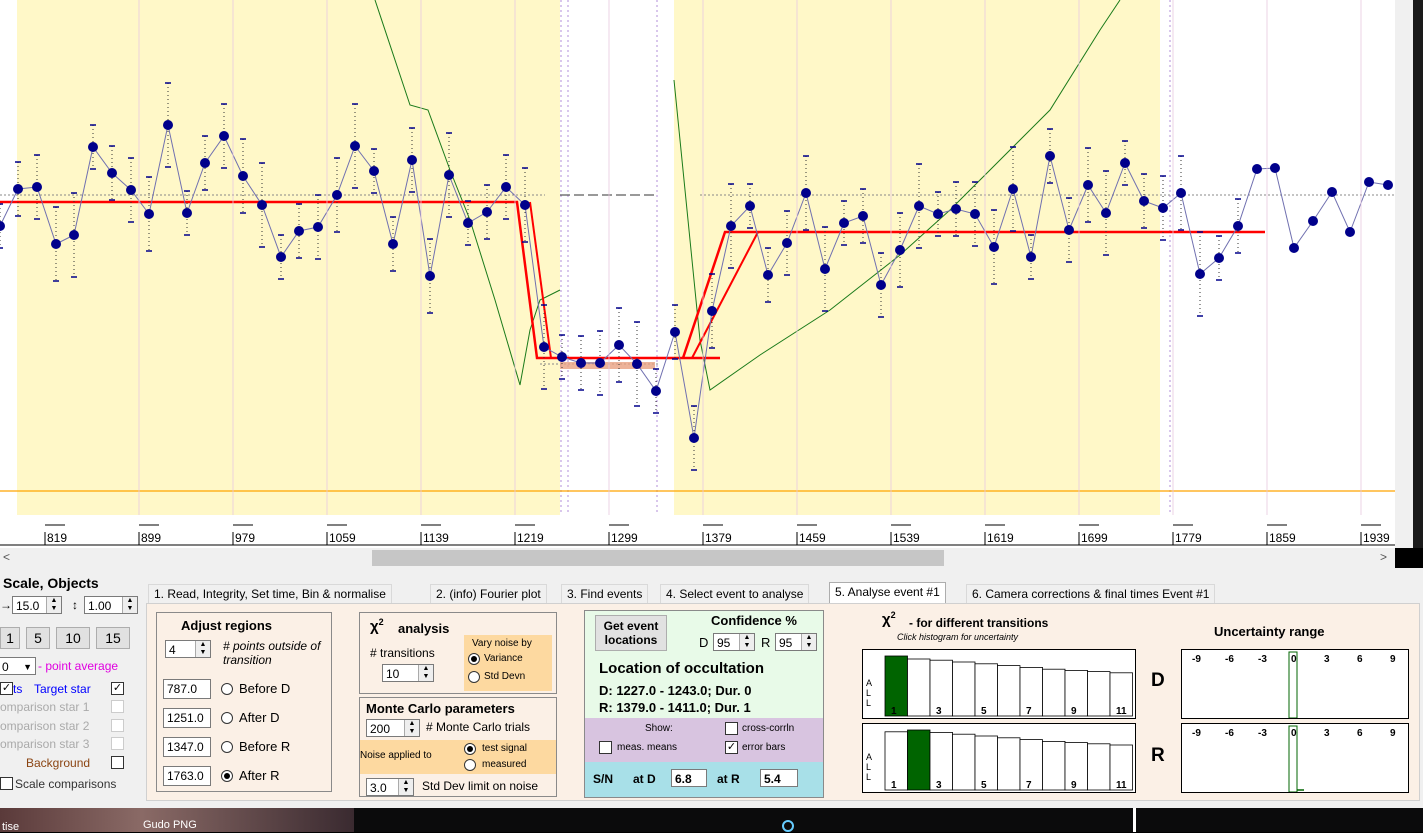  I want to click on tab-select-event: 4. Select event to analyse, so click(735, 594).